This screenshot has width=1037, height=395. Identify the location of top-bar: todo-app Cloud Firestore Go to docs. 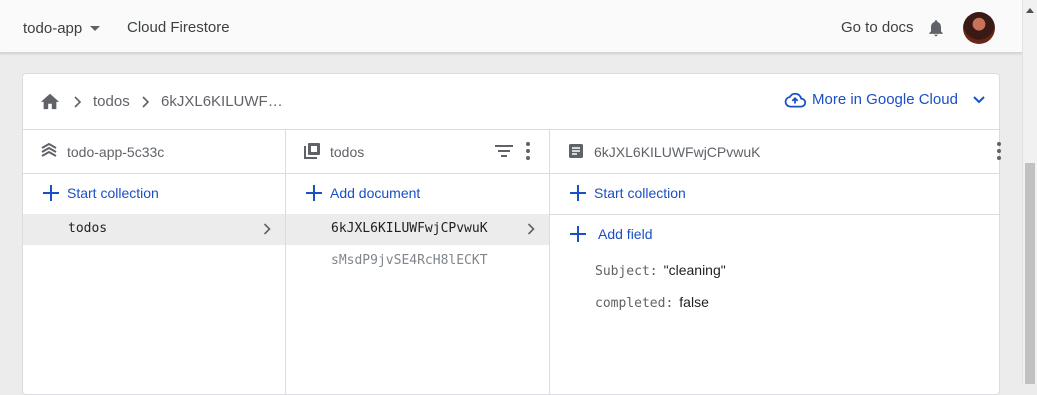
(511, 26).